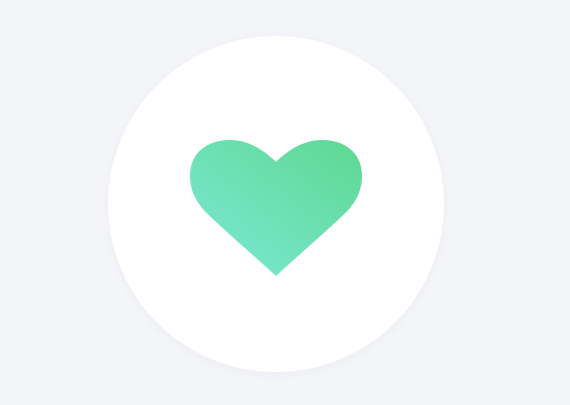 Image resolution: width=570 pixels, height=405 pixels. I want to click on heart-icon, so click(276, 208).